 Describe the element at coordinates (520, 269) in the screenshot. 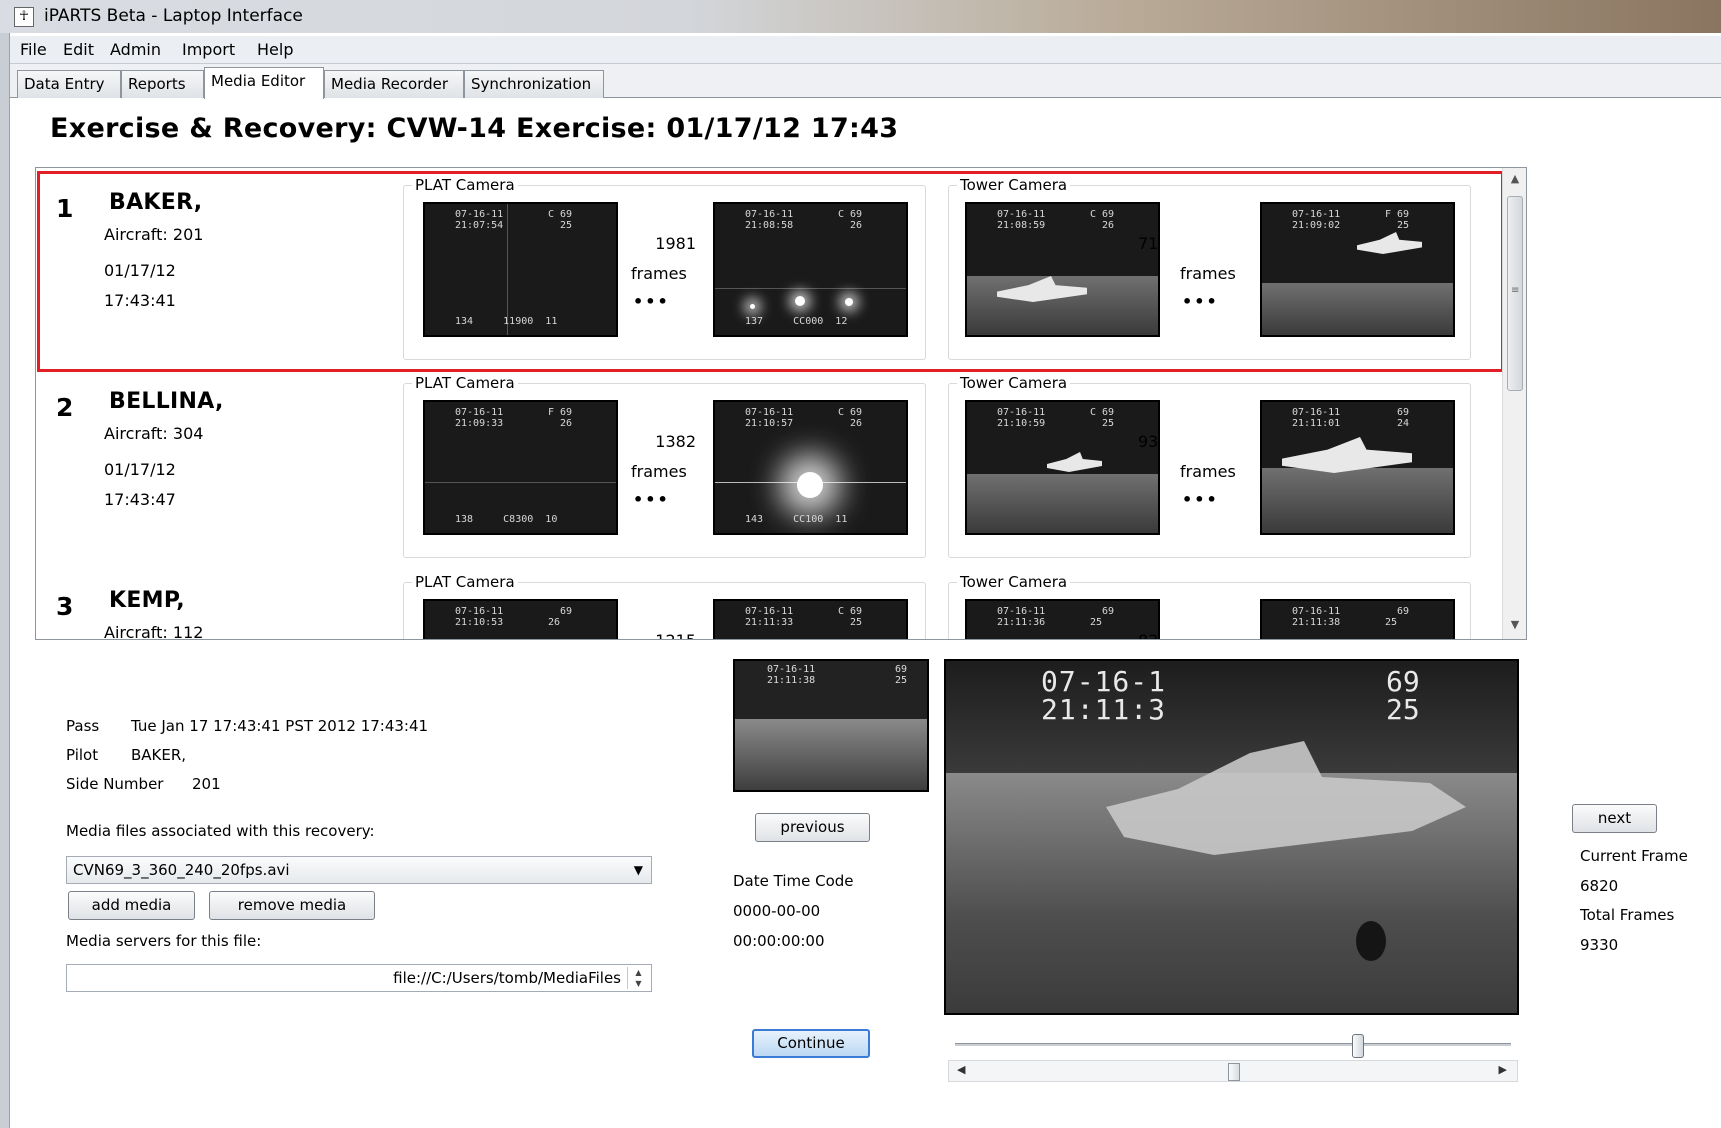

I see `plat-first-frame-thumbnail: 07-16-11 21:07:54 C 69 25 134 11900 11` at that location.